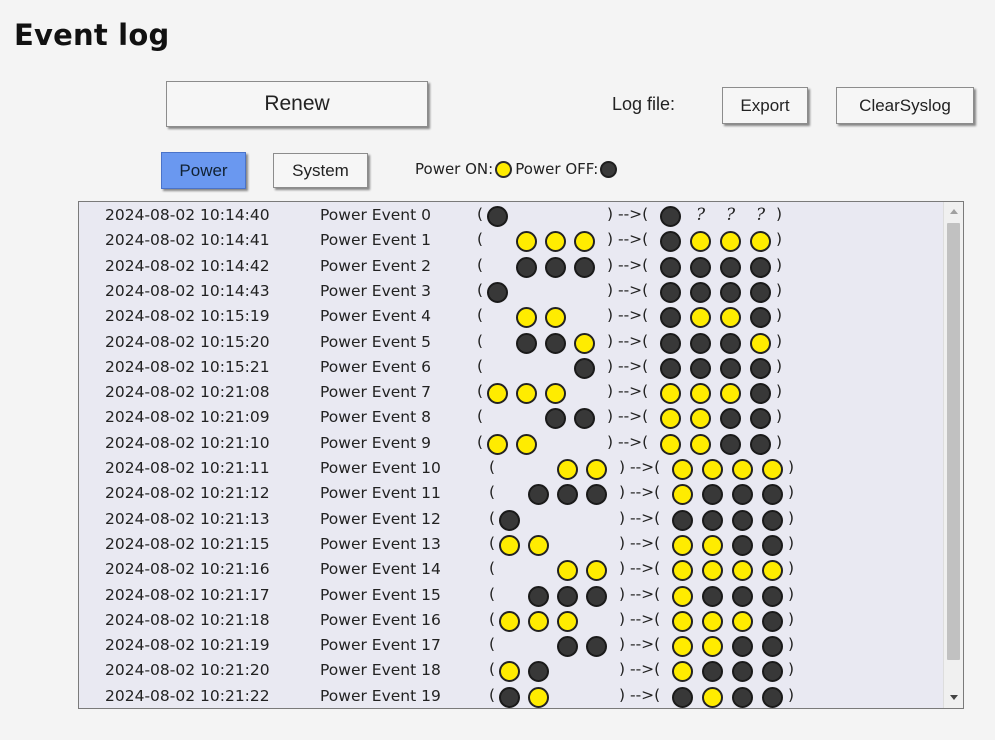  I want to click on log-row: 2024-08-02 10:14:43 Power Event 3 () -->(), so click(509, 291).